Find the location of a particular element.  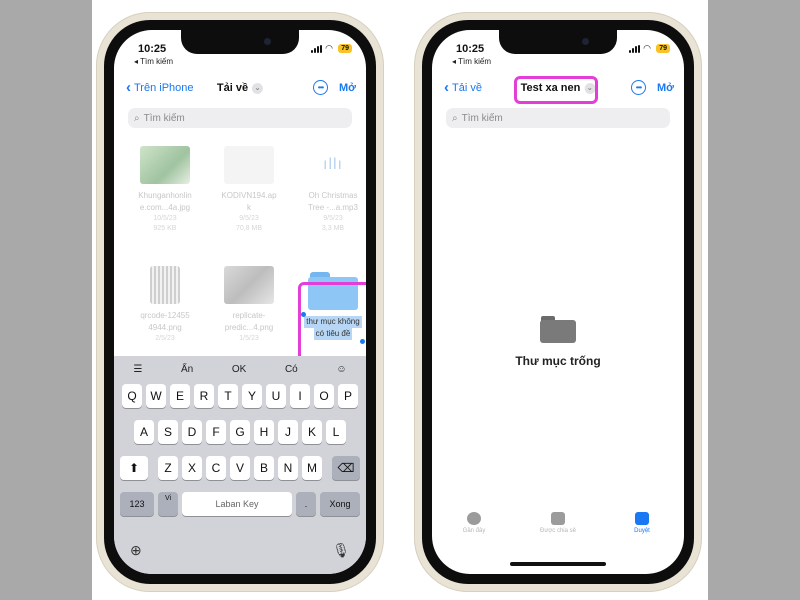

file-name: qrcode-12455 is located at coordinates (165, 315).